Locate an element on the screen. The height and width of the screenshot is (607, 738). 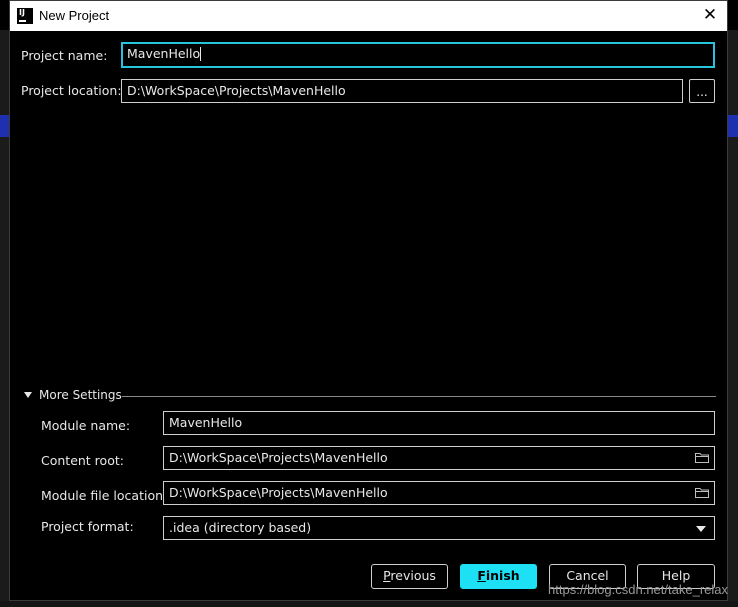
project-format-label: Project format: is located at coordinates (87, 526).